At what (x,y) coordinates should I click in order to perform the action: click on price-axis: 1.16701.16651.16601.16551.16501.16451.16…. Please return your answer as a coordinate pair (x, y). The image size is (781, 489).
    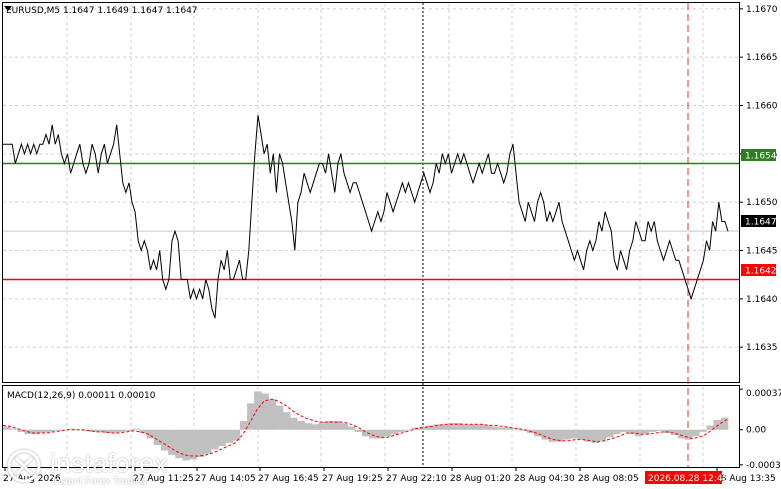
    Looking at the image, I should click on (758, 179).